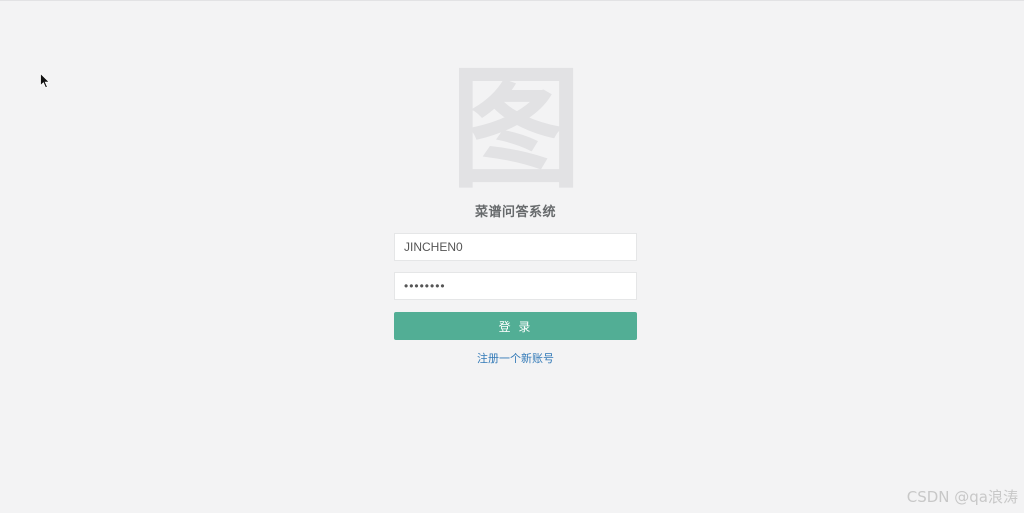 This screenshot has height=513, width=1024. I want to click on app-title: 菜谱问答系统, so click(515, 212).